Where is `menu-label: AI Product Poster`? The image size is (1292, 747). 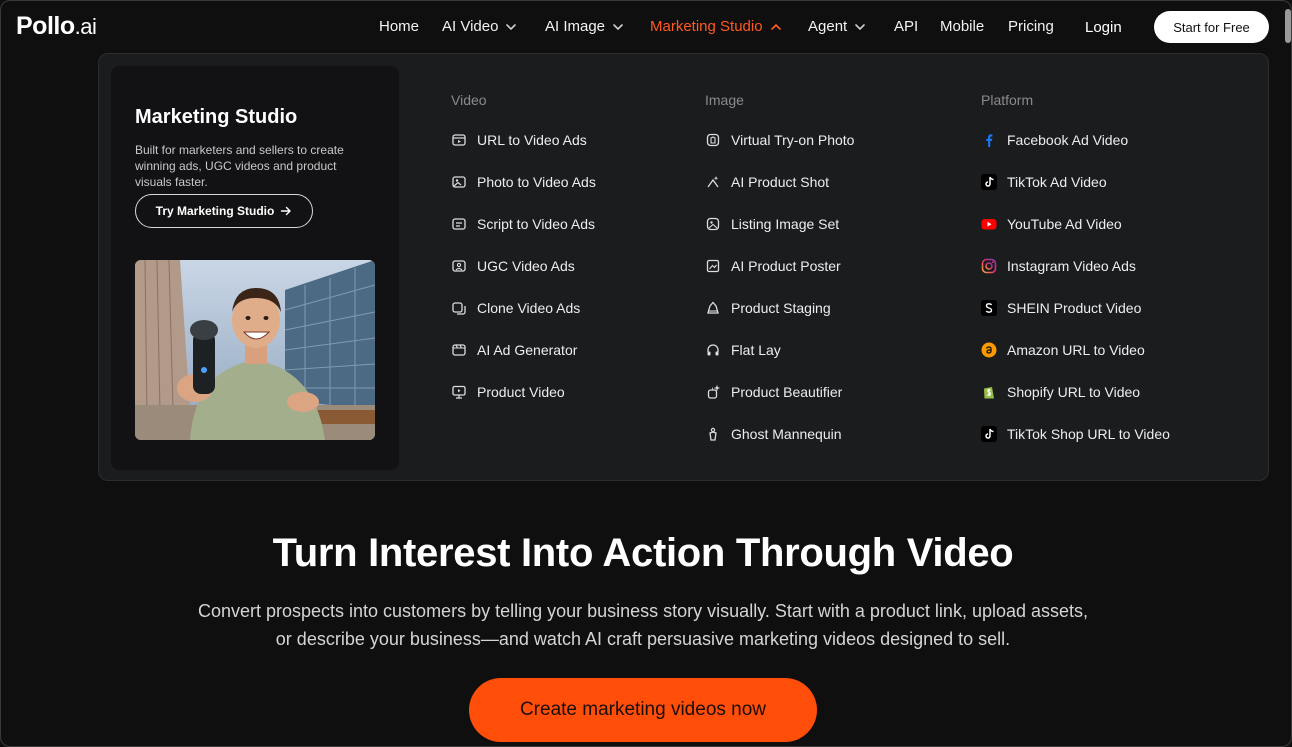 menu-label: AI Product Poster is located at coordinates (786, 266).